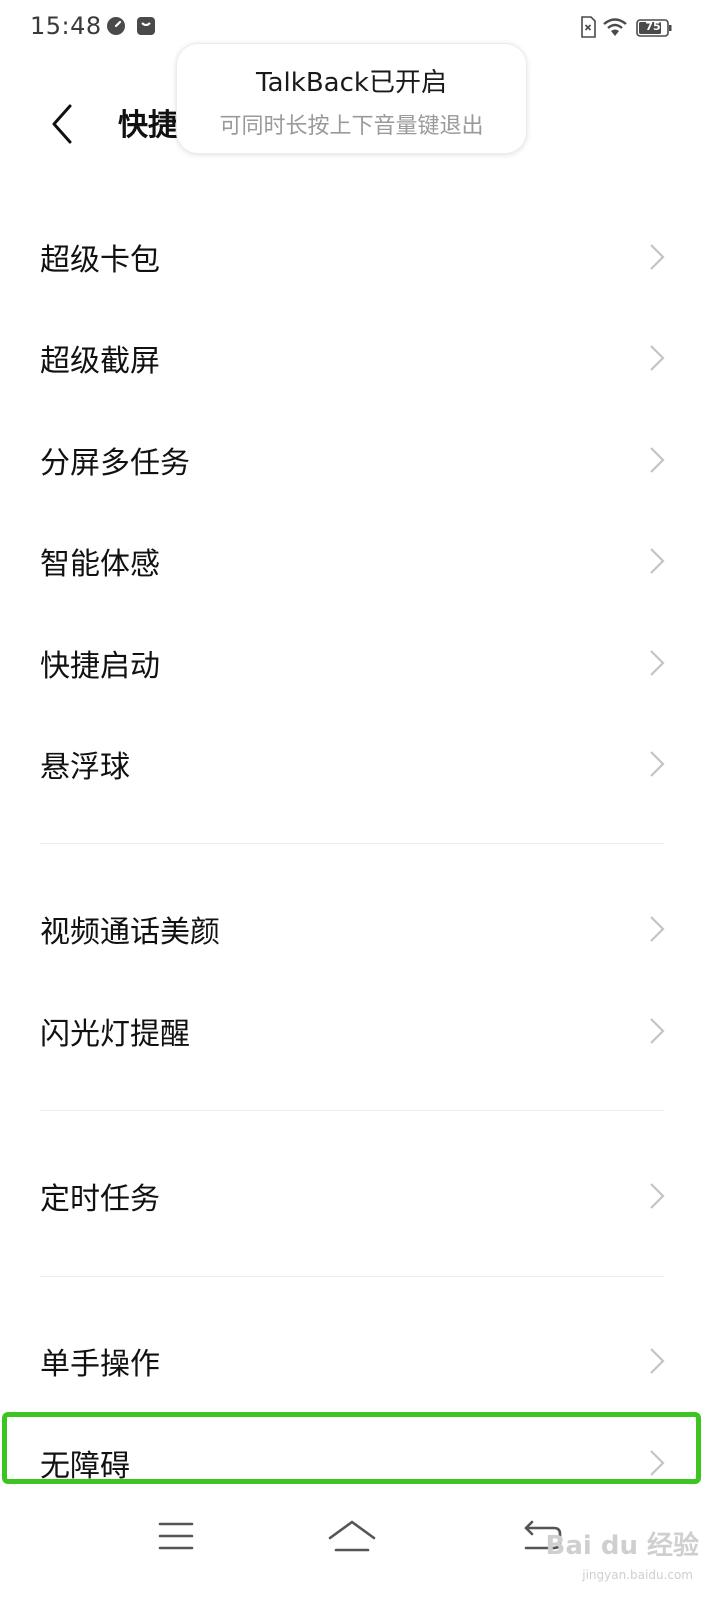  Describe the element at coordinates (66, 26) in the screenshot. I see `status-time: 15:48` at that location.